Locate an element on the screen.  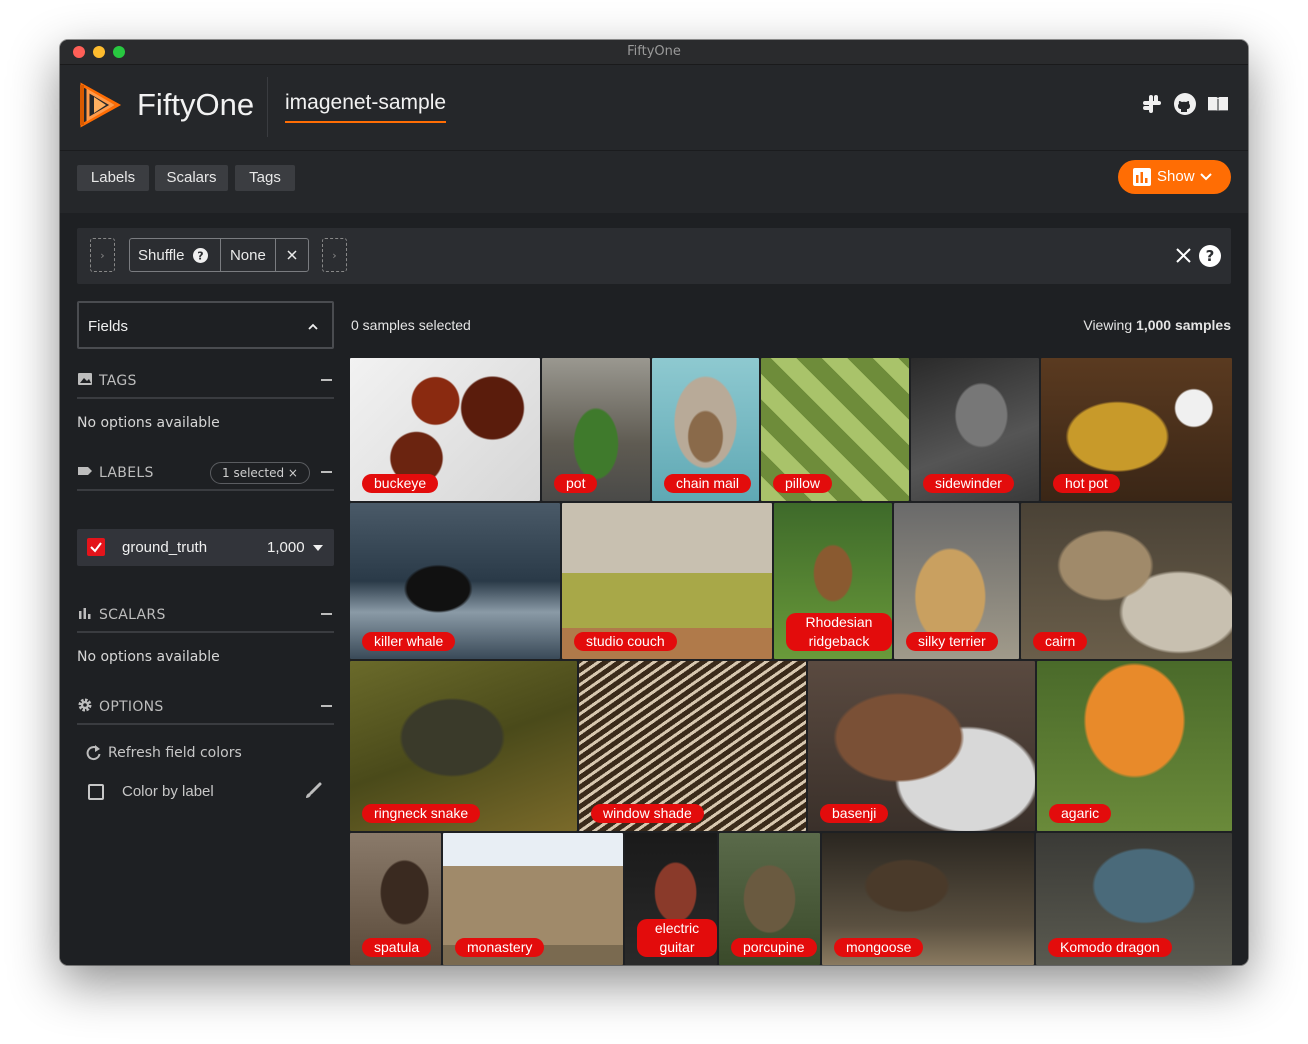
sample-label: pot is located at coordinates (576, 483).